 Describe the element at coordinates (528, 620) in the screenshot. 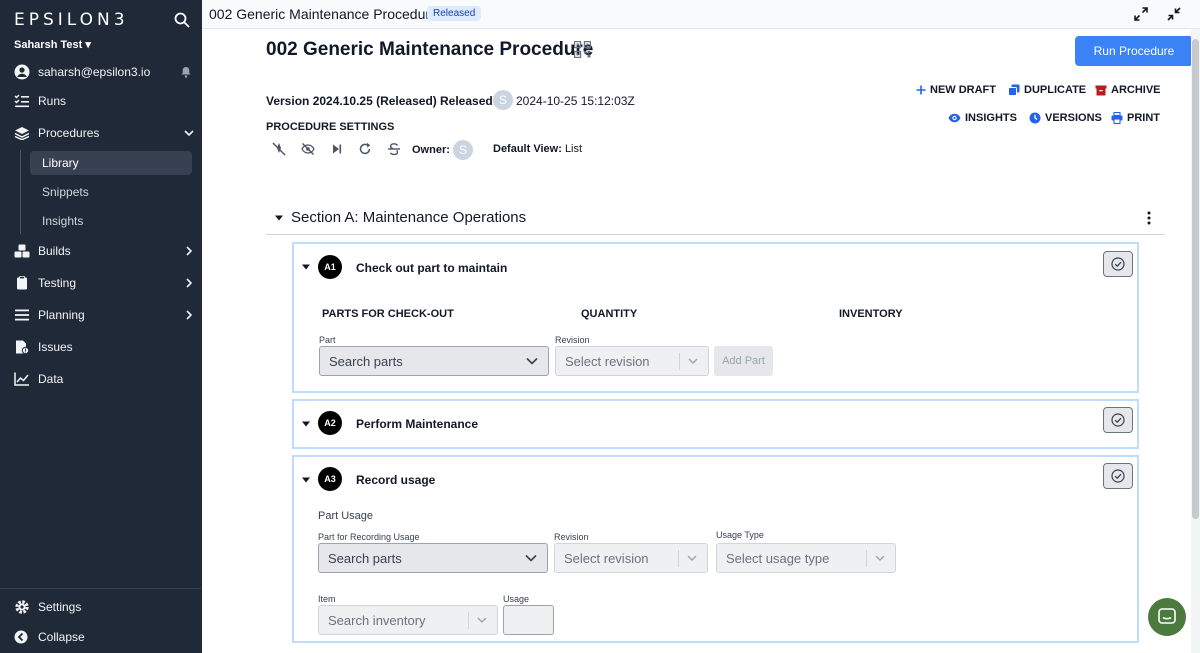

I see `usage-input` at that location.